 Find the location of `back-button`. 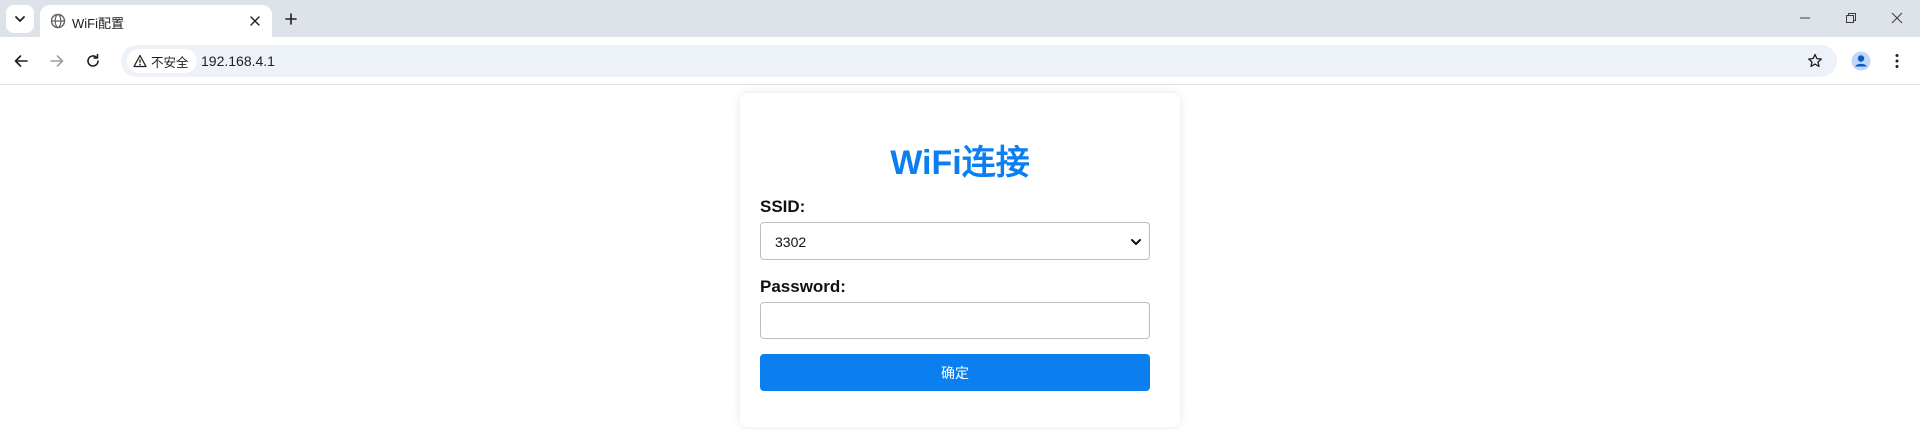

back-button is located at coordinates (21, 61).